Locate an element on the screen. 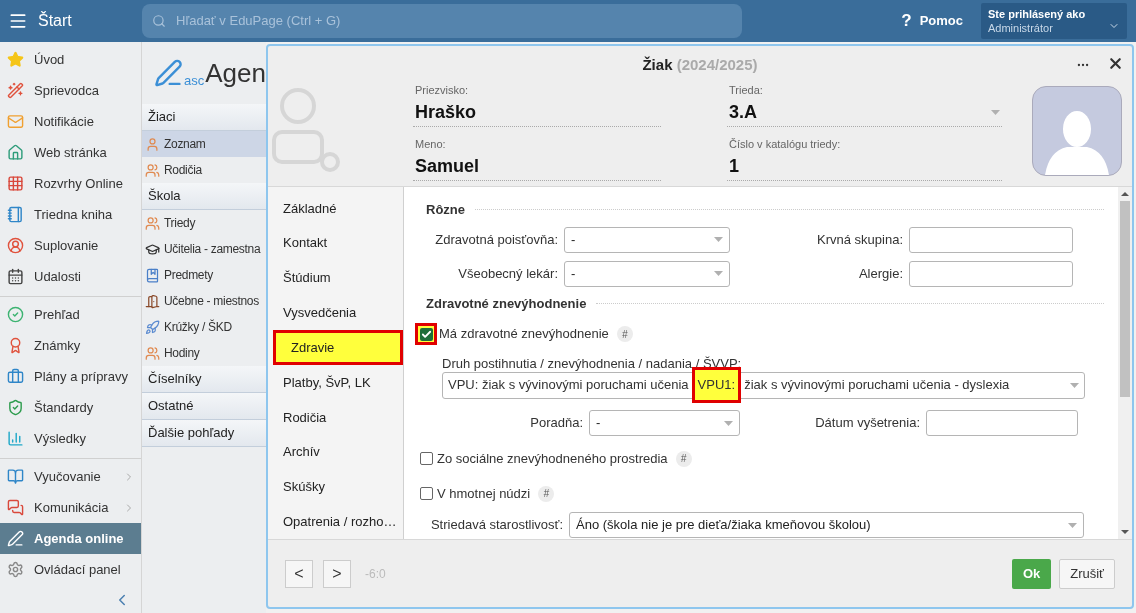 Image resolution: width=1136 pixels, height=613 pixels. book-icon is located at coordinates (152, 275).